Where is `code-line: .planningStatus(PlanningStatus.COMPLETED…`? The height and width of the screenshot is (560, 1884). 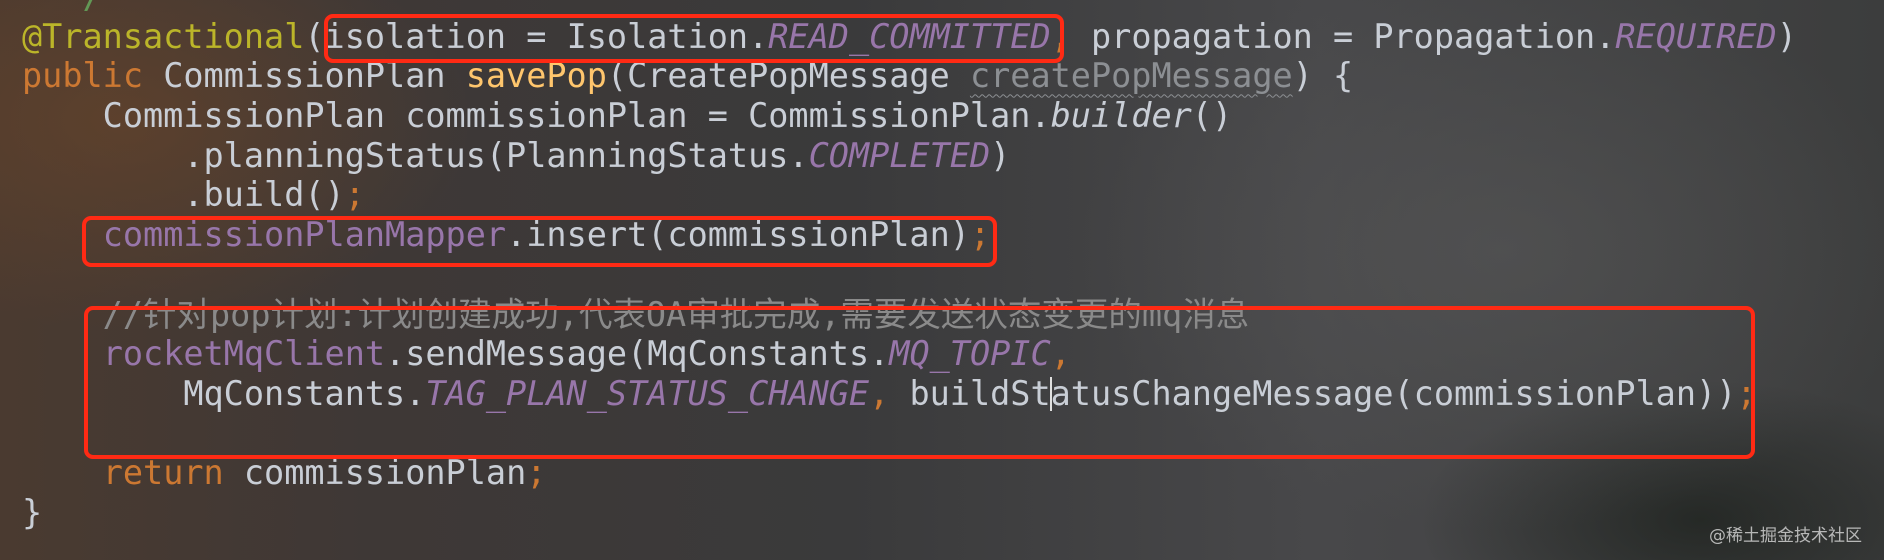
code-line: .planningStatus(PlanningStatus.COMPLETED… is located at coordinates (909, 156).